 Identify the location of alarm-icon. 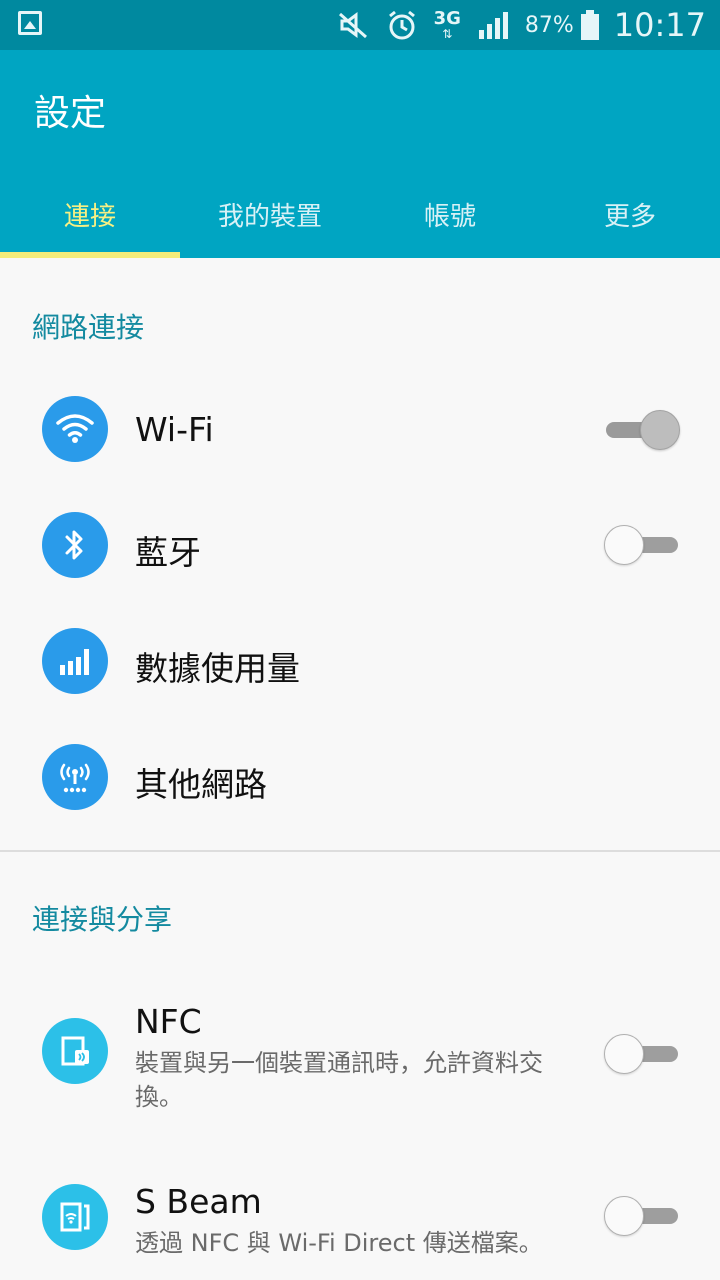
(402, 25).